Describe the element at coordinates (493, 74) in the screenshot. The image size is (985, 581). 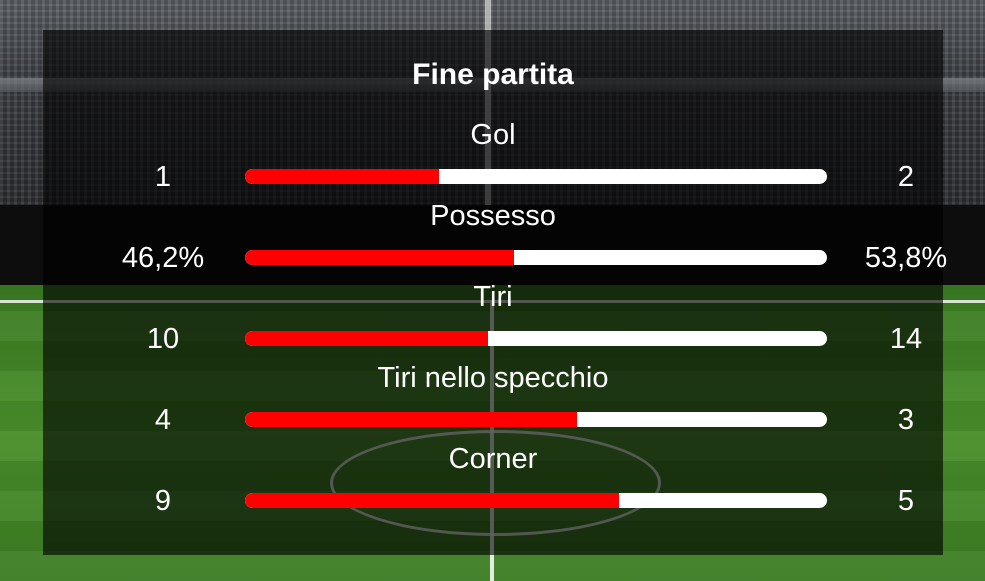
I see `panel-title: Fine partita` at that location.